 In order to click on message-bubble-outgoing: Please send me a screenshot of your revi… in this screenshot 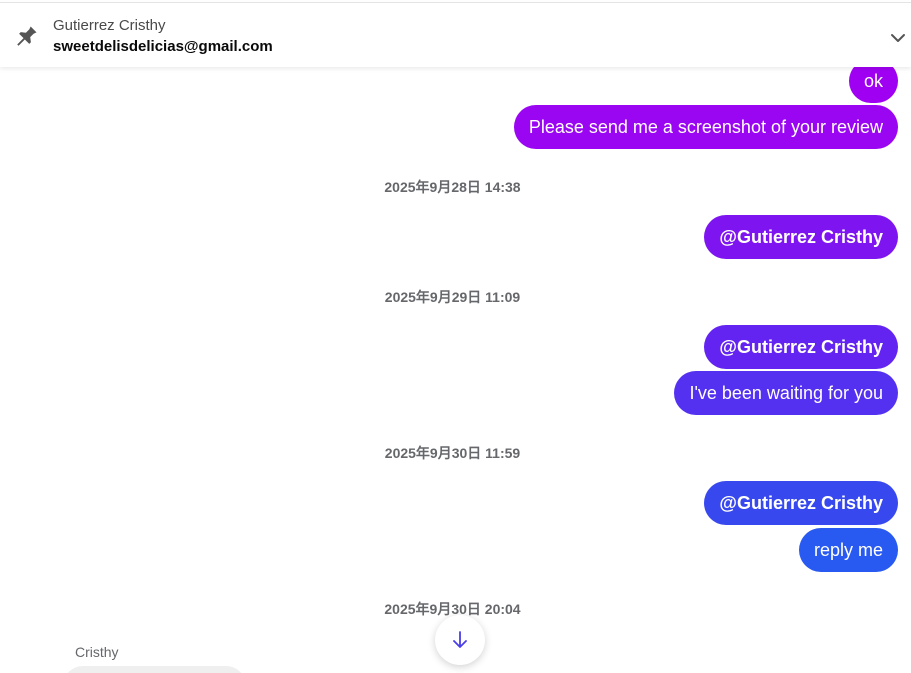, I will do `click(705, 127)`.